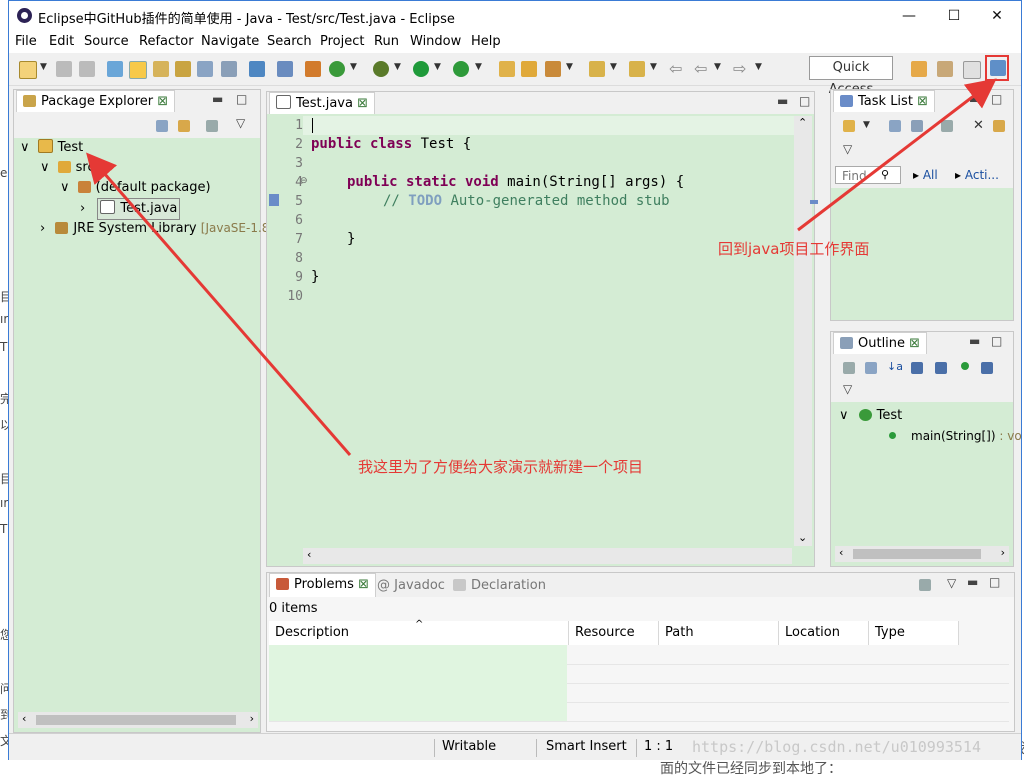 The height and width of the screenshot is (778, 1024). What do you see at coordinates (794, 249) in the screenshot?
I see `annotation-back-to-java: 回到java项目工作界面` at bounding box center [794, 249].